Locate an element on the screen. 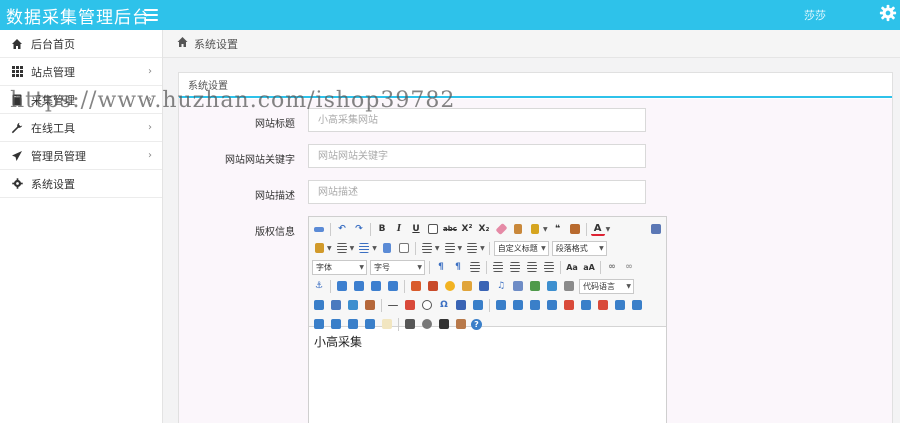 Image resolution: width=900 pixels, height=423 pixels. special-chars-icon: Ω is located at coordinates (444, 305).